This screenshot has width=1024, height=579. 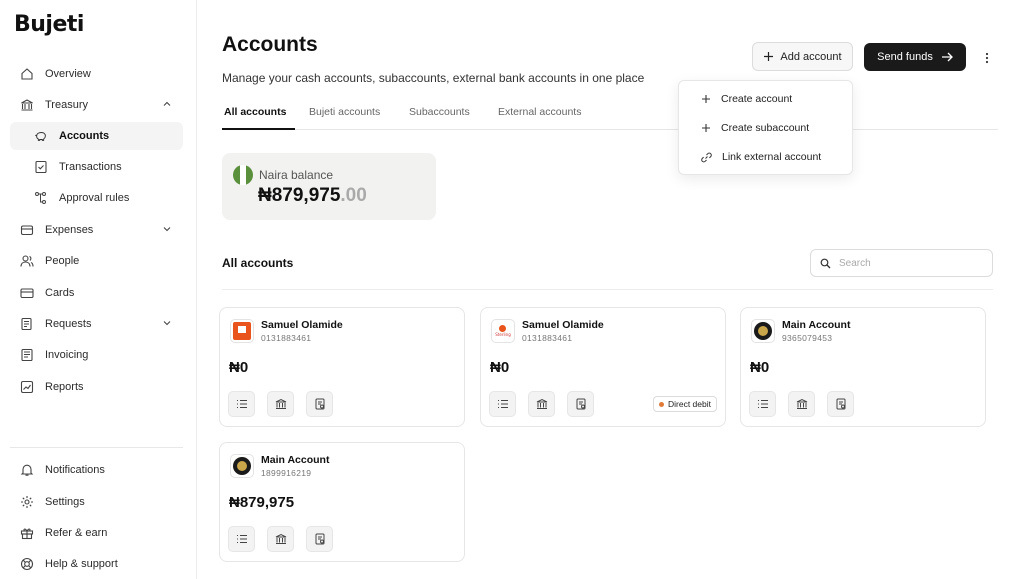 I want to click on chart-icon, so click(x=27, y=387).